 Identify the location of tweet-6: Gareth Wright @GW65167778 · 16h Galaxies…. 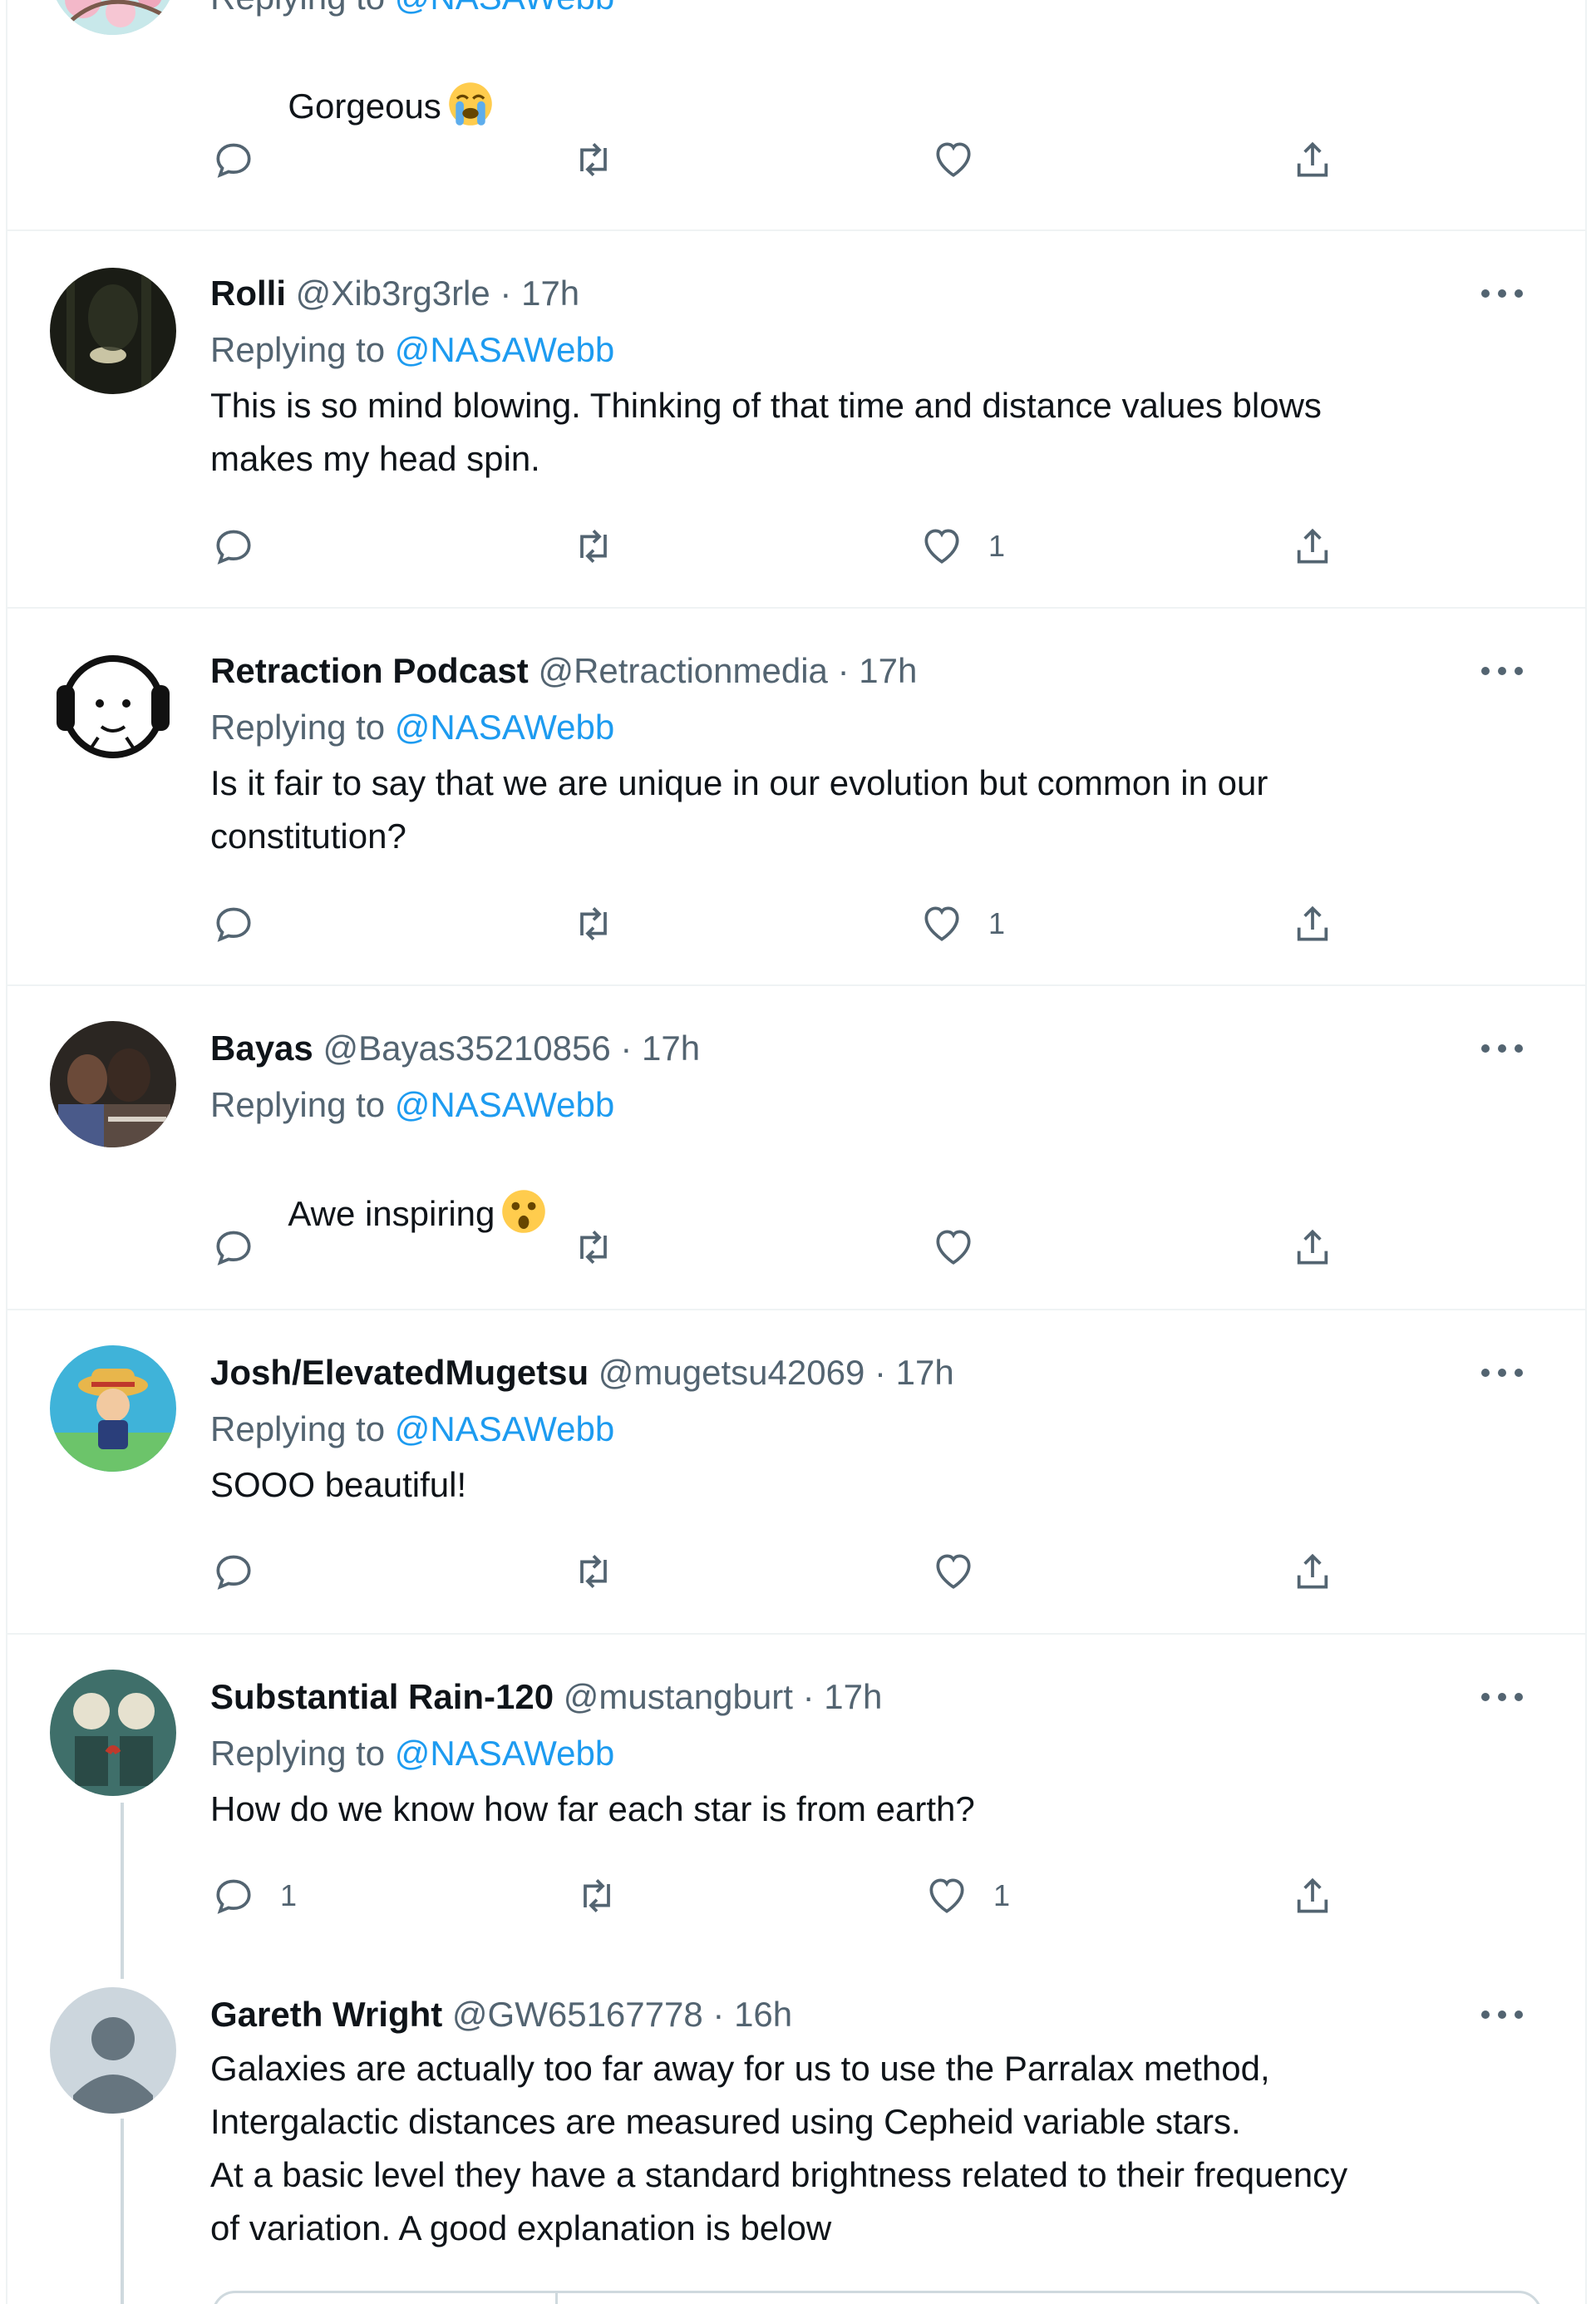
(796, 2131).